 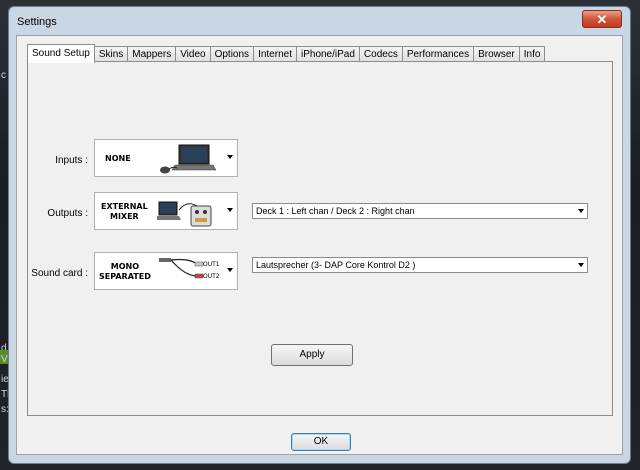 I want to click on output-channel-select: Deck 1 : Left chan / Deck 2 : Right chan, so click(x=420, y=211).